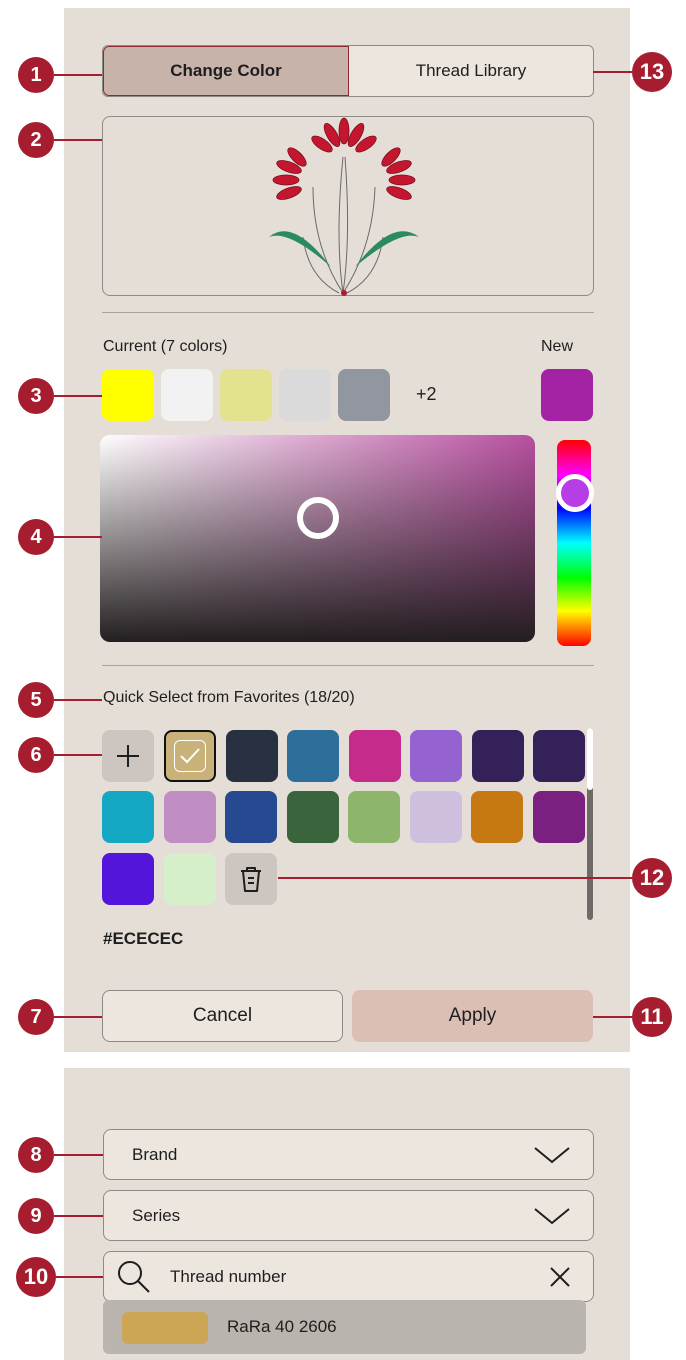 The width and height of the screenshot is (686, 1360). I want to click on new-color-swatch, so click(567, 395).